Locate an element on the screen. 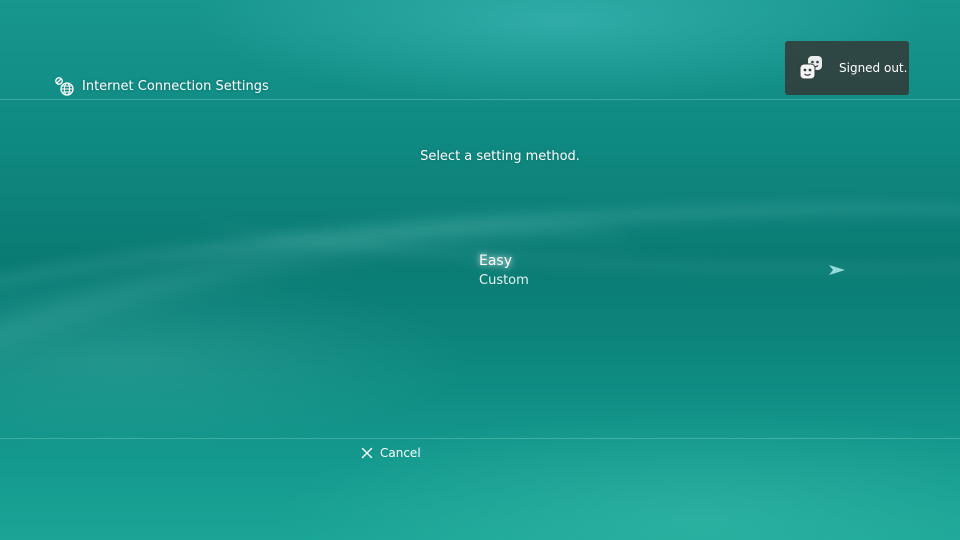 This screenshot has width=960, height=540. right-arrow-icon is located at coordinates (837, 270).